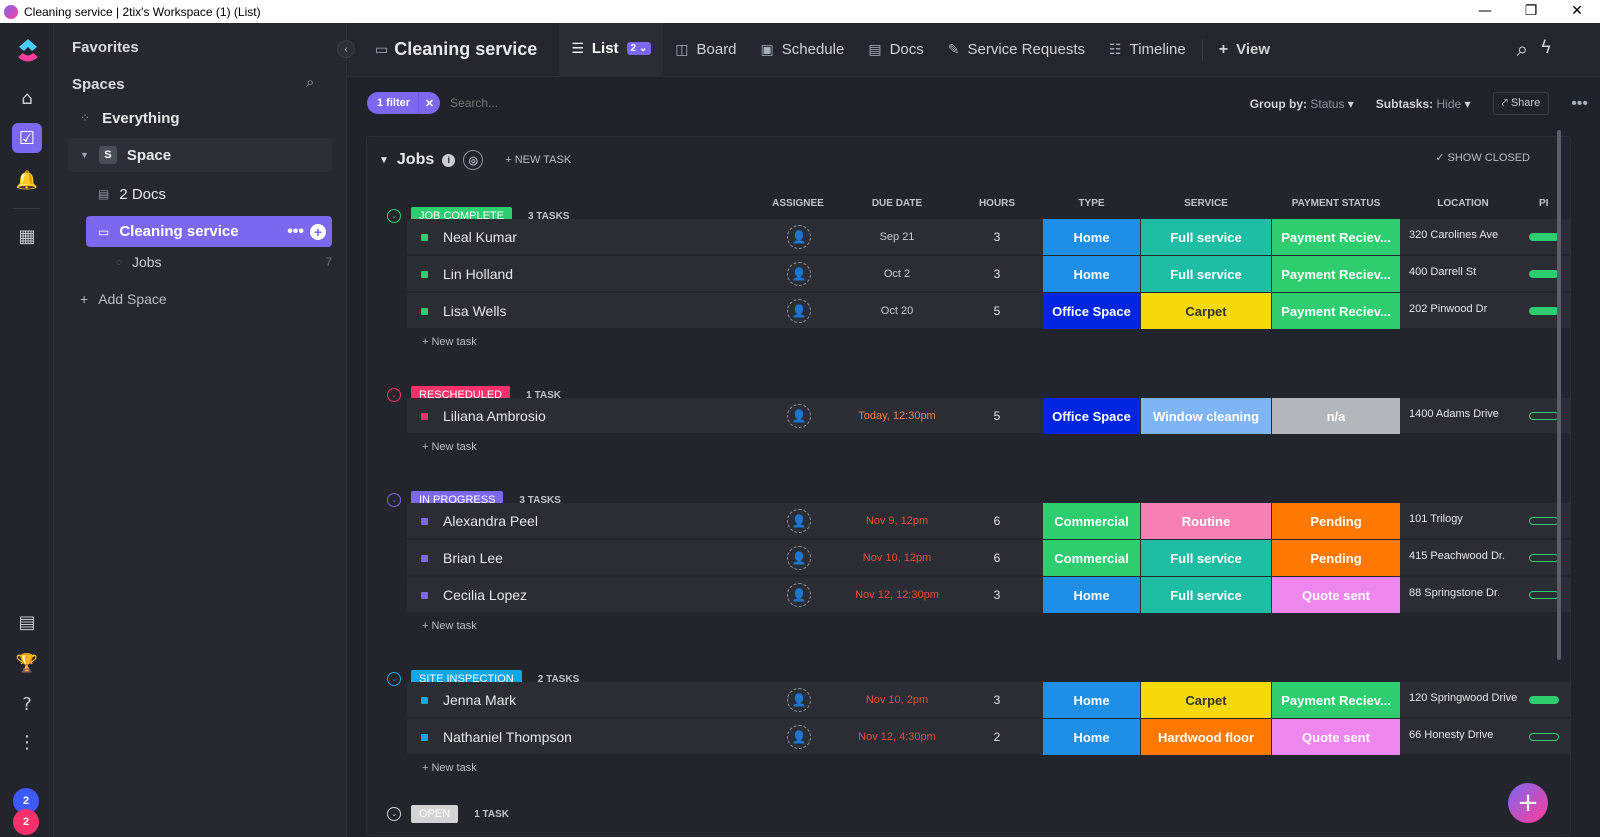  Describe the element at coordinates (26, 822) in the screenshot. I see `notification-badge: 2` at that location.